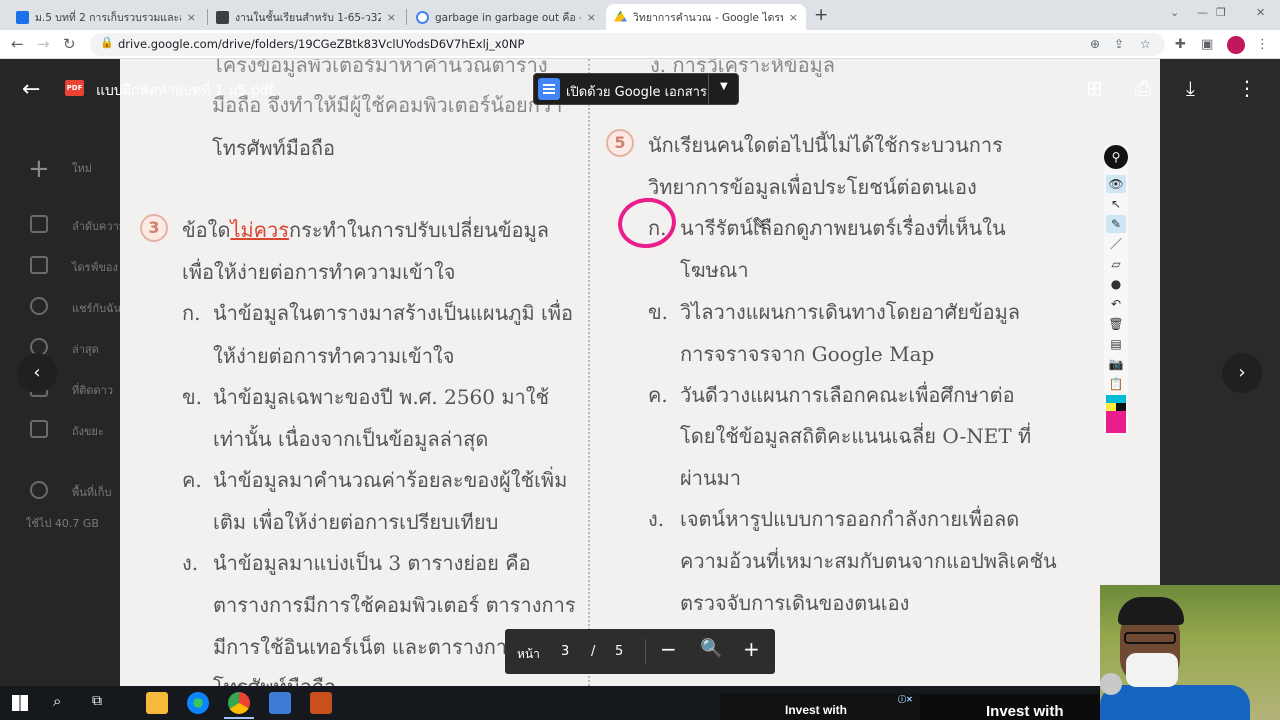 The image size is (1280, 720). Describe the element at coordinates (1094, 88) in the screenshot. I see `add-comment-icon: ⊞` at that location.